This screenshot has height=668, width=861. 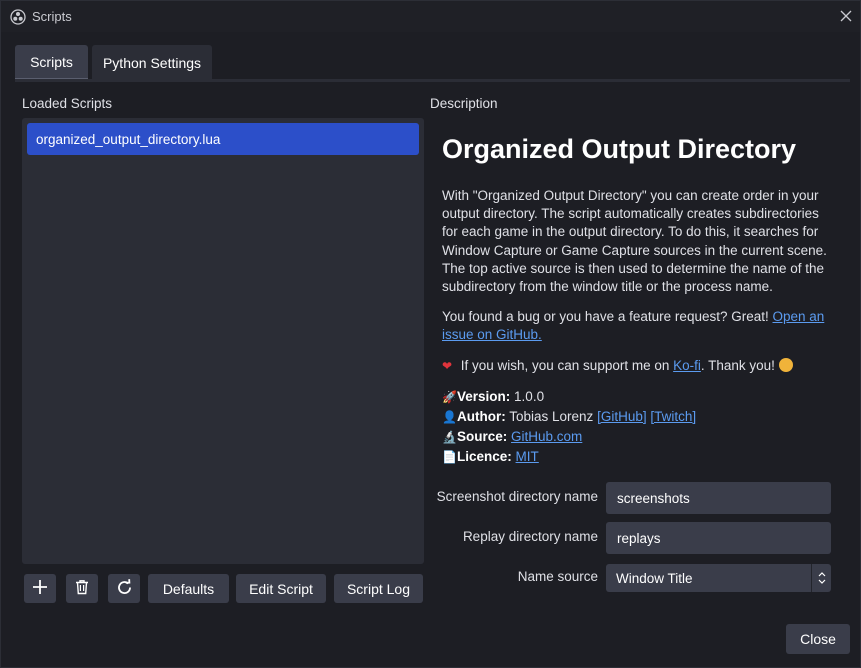 What do you see at coordinates (223, 139) in the screenshot?
I see `script-list-item: organized_output_directory.lua` at bounding box center [223, 139].